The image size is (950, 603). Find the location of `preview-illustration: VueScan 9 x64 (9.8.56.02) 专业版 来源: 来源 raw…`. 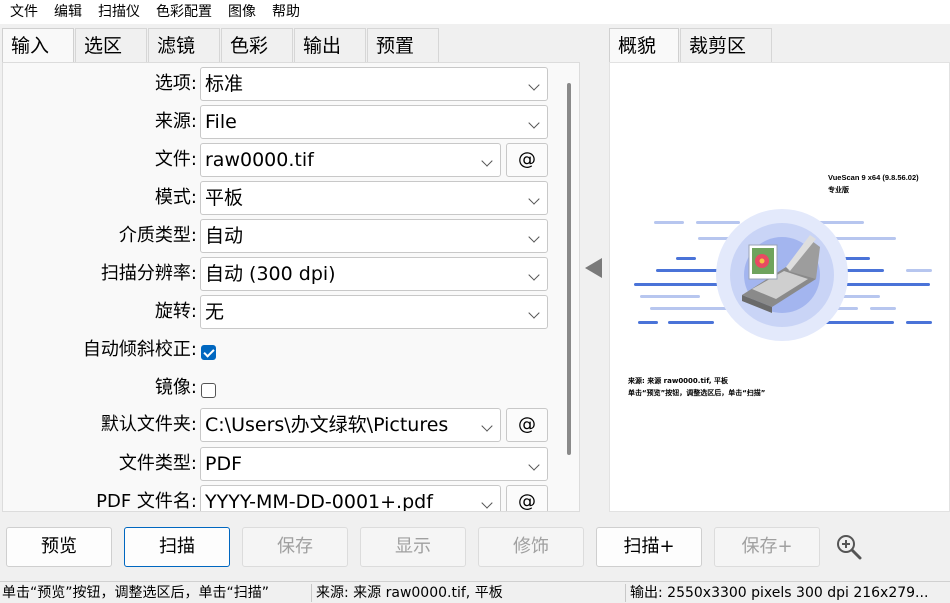

preview-illustration: VueScan 9 x64 (9.8.56.02) 专业版 来源: 来源 raw… is located at coordinates (779, 285).